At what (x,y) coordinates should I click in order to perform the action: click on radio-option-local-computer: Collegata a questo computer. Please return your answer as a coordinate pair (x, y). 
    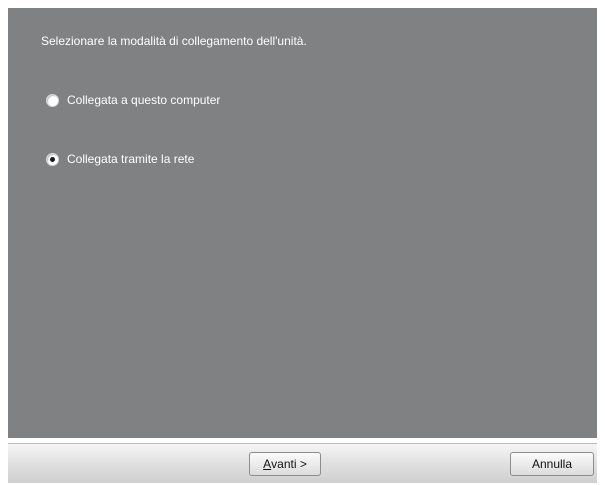
    Looking at the image, I should click on (133, 100).